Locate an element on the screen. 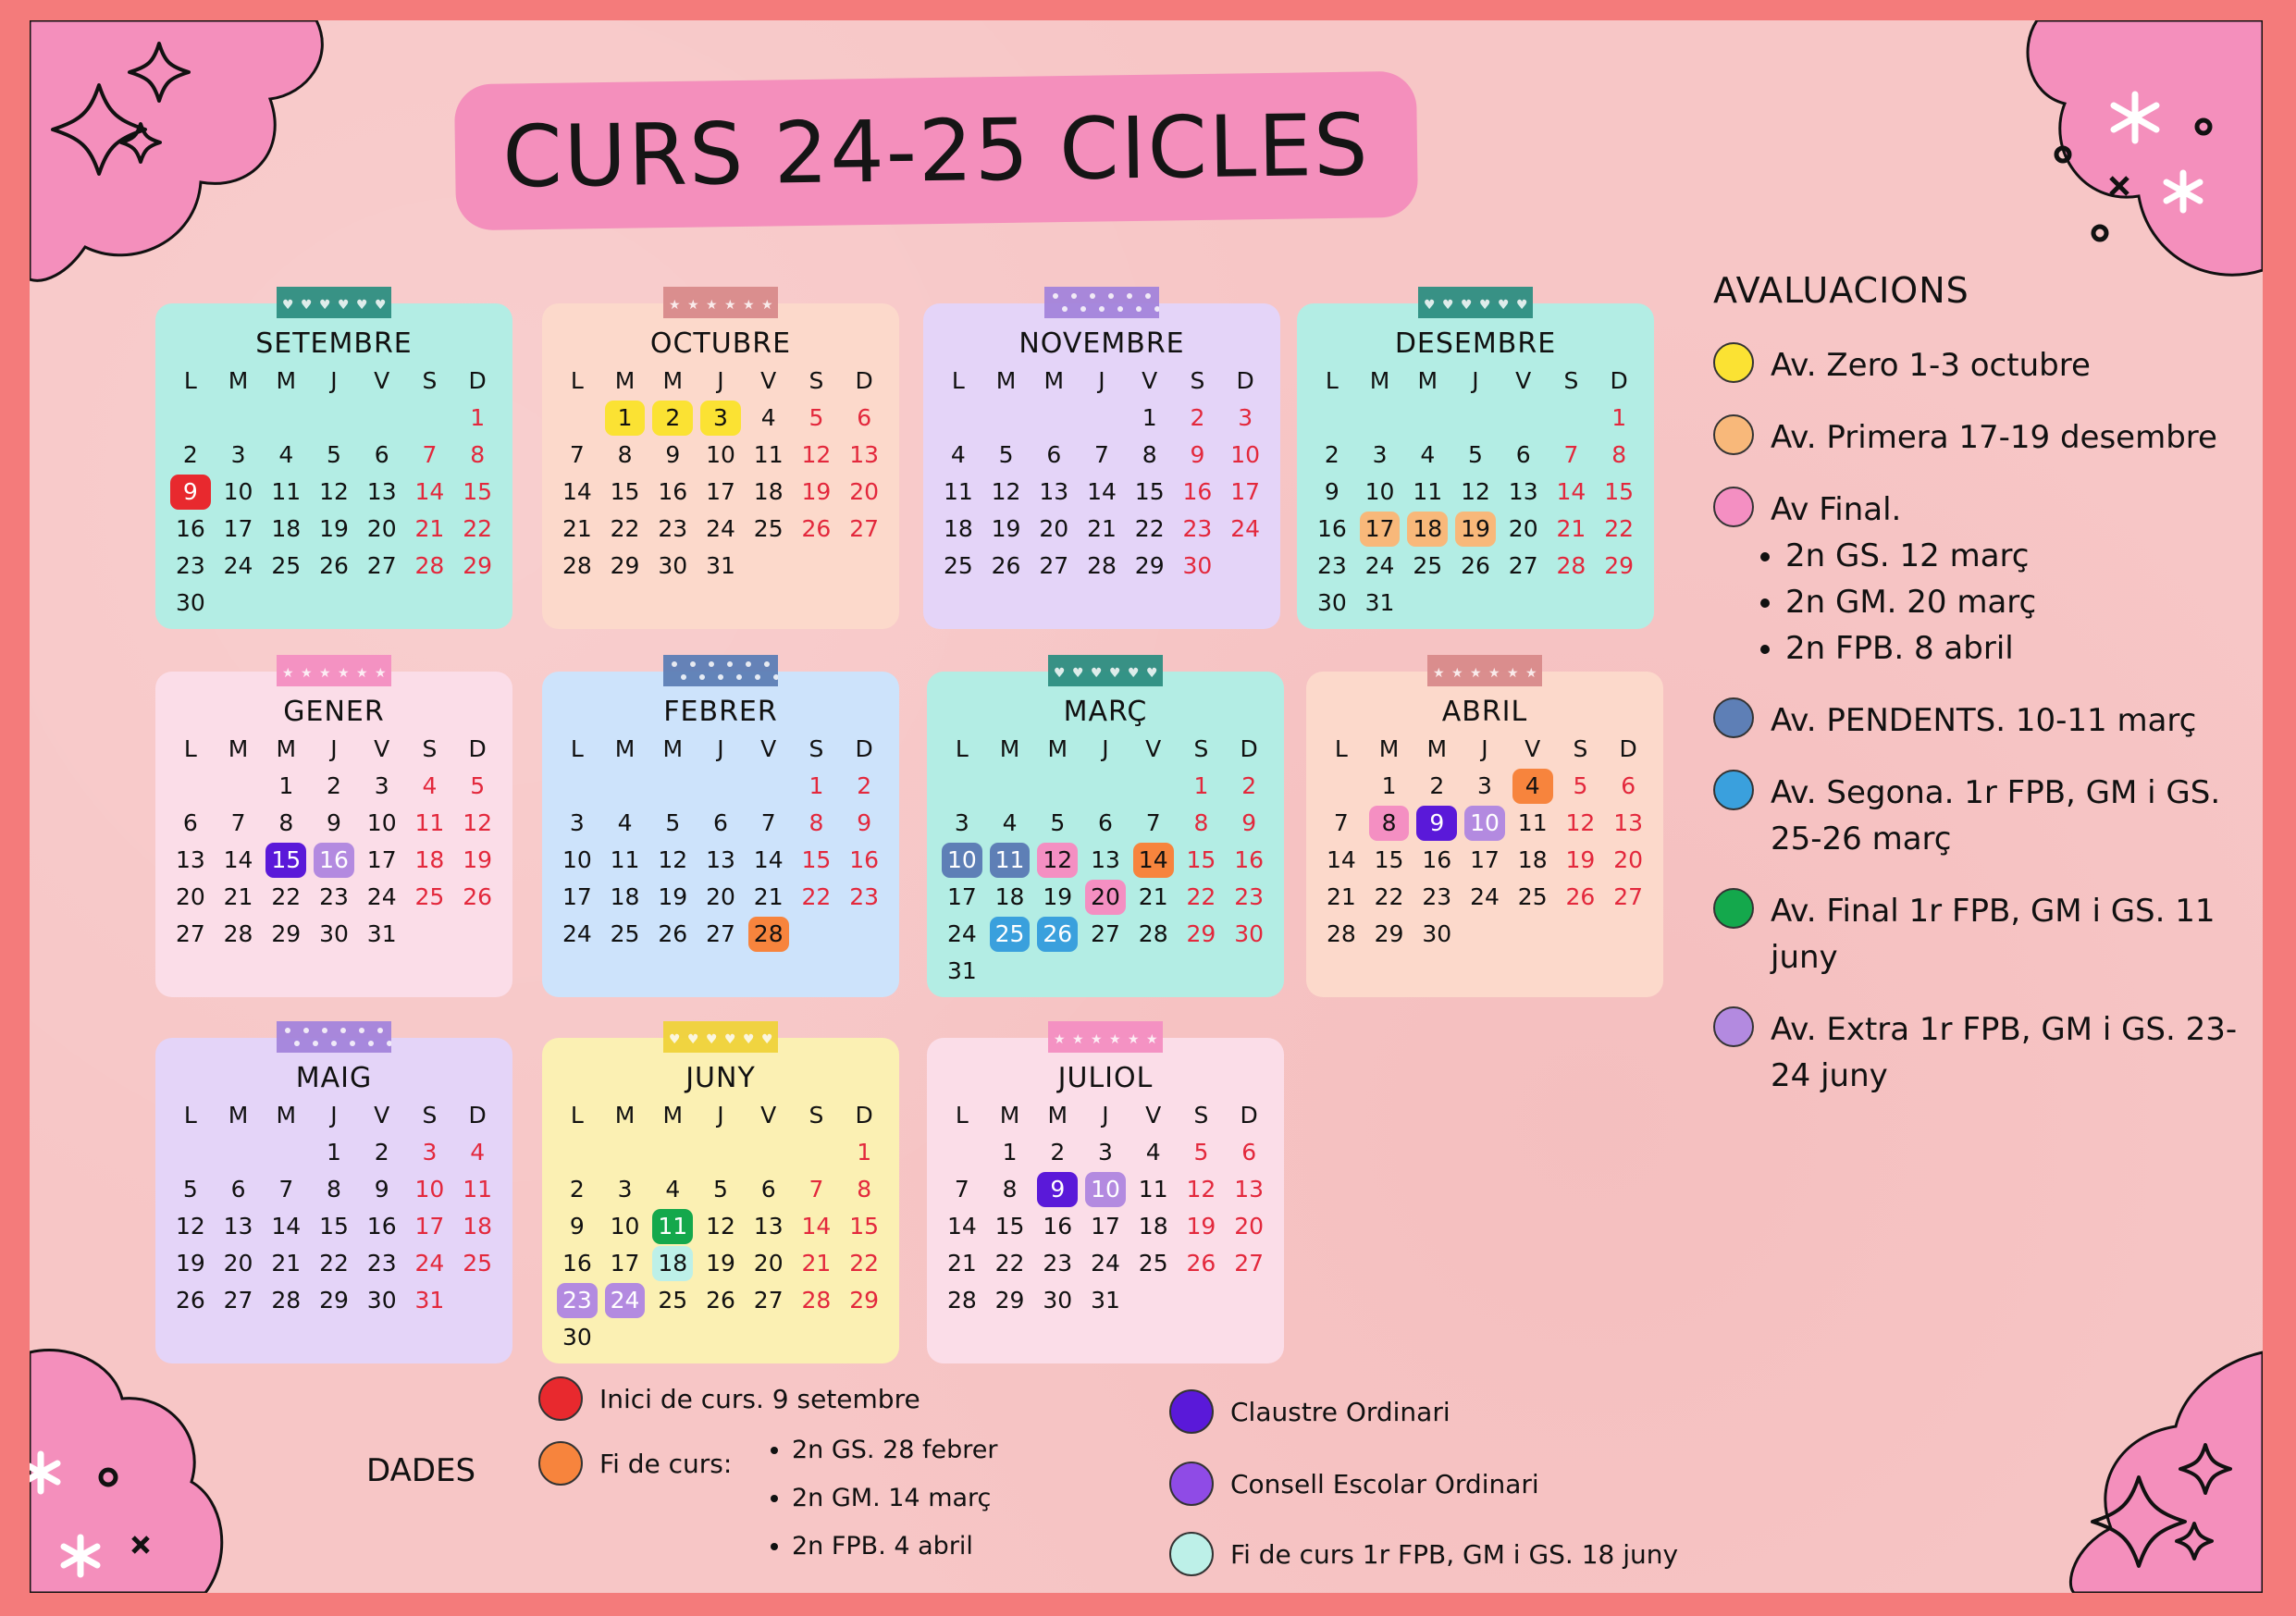  fi-curs-item: 2n GS. 28 febrer is located at coordinates (895, 1450).